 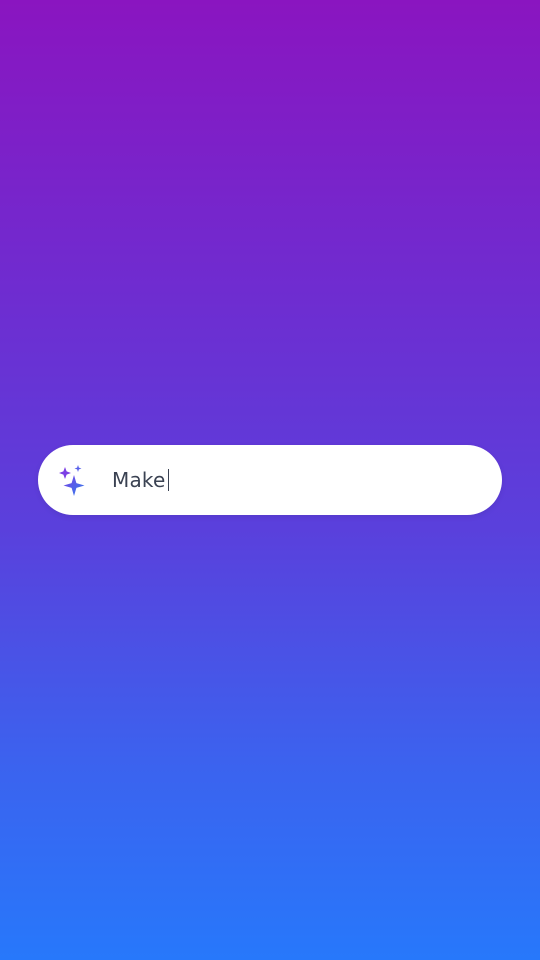 I want to click on prompt-input: Make, so click(x=140, y=480).